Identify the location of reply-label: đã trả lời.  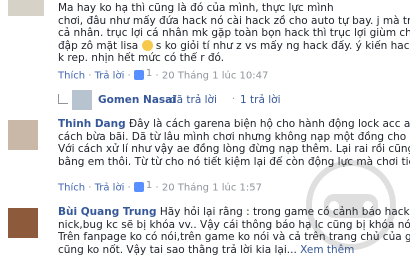
(193, 100).